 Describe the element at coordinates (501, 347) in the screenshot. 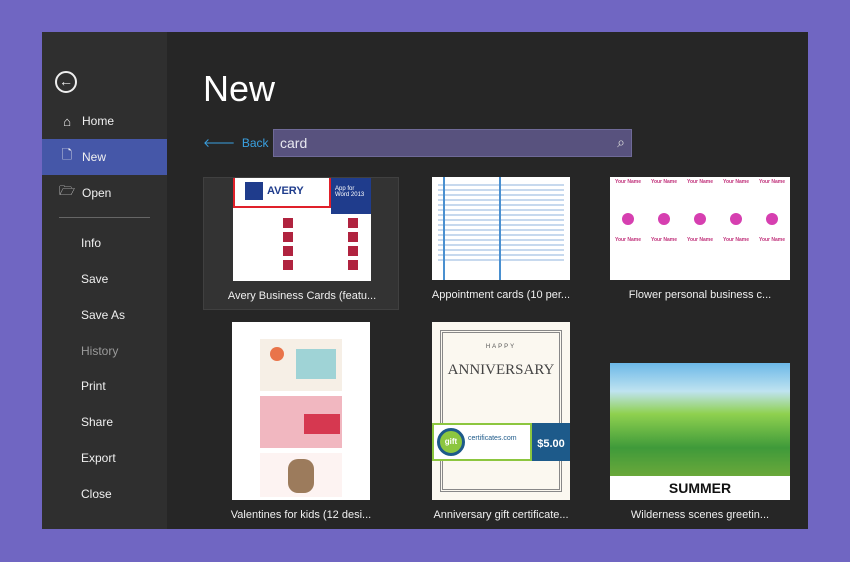

I see `thumb-happy: HAPPY` at that location.